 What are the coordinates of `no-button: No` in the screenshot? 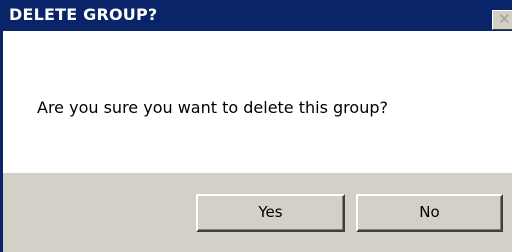 It's located at (429, 213).